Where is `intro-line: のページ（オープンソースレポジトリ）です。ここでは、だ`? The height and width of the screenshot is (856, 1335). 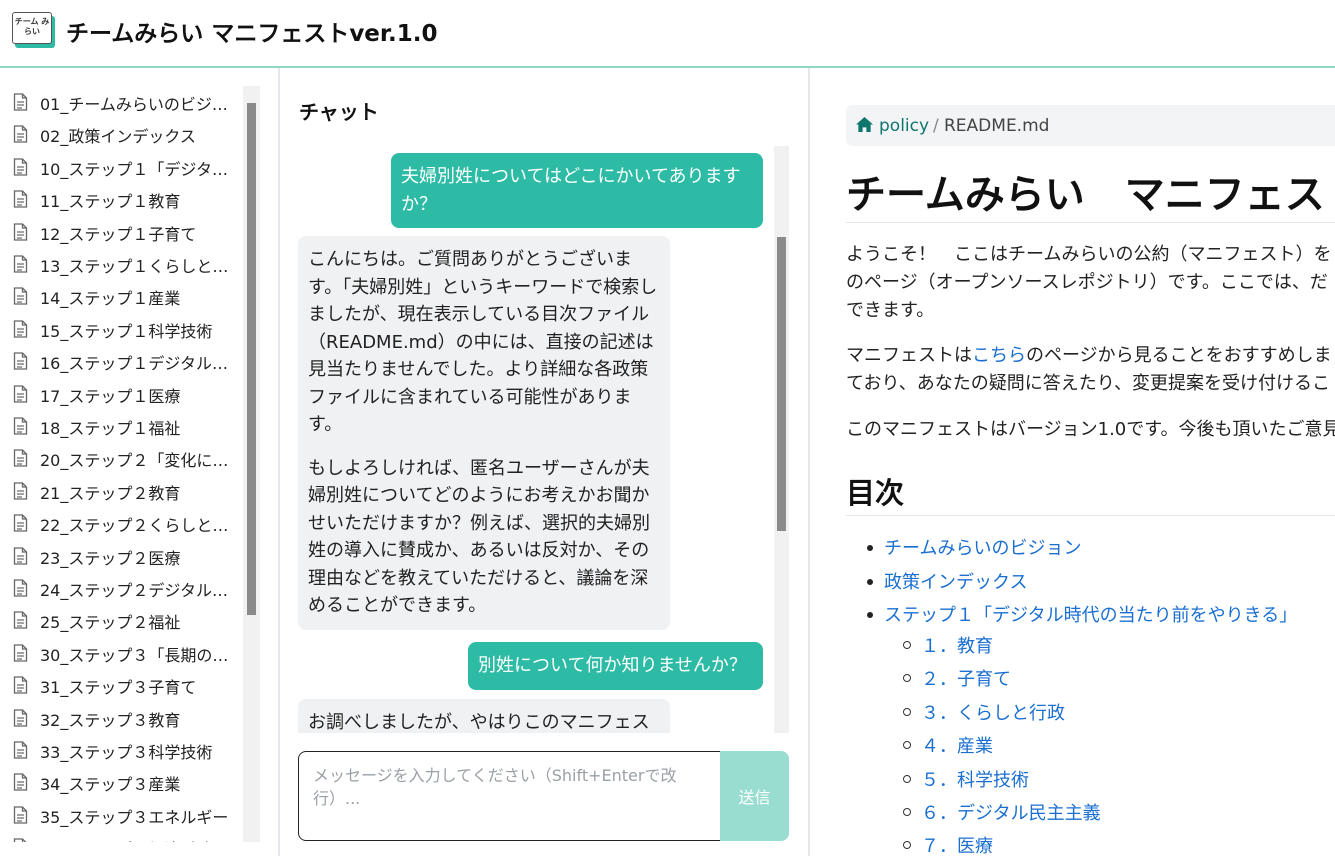 intro-line: のページ（オープンソースレポジトリ）です。ここでは、だ is located at coordinates (1087, 282).